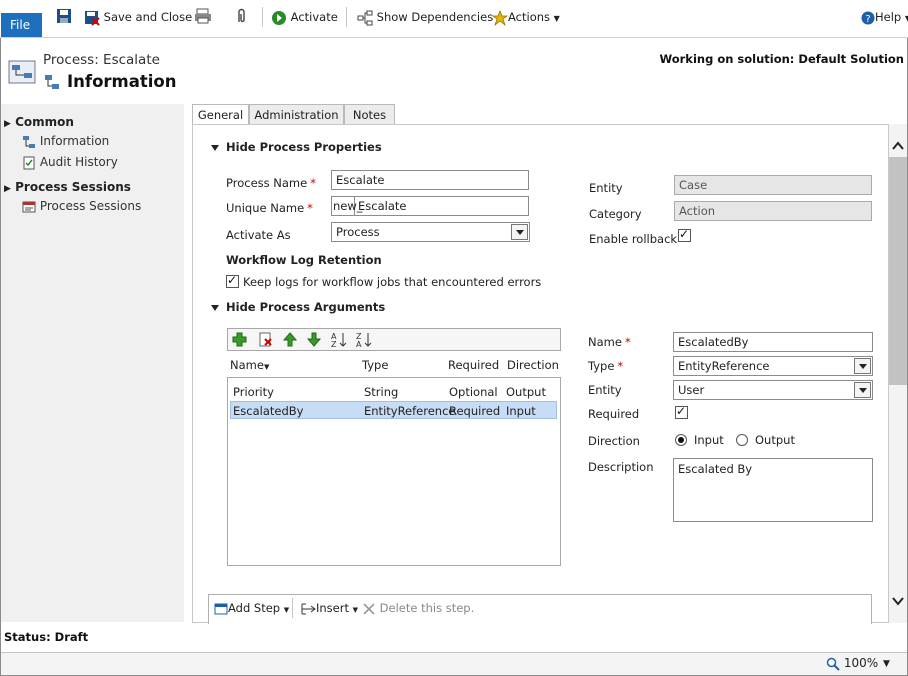 Image resolution: width=908 pixels, height=676 pixels. Describe the element at coordinates (773, 211) in the screenshot. I see `category-field: Action` at that location.